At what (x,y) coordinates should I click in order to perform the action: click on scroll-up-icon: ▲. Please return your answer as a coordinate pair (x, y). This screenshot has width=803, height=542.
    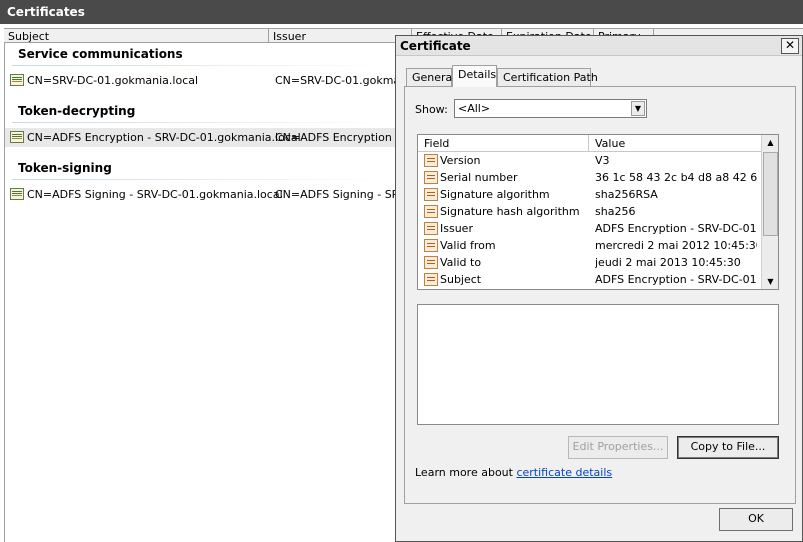
    Looking at the image, I should click on (770, 142).